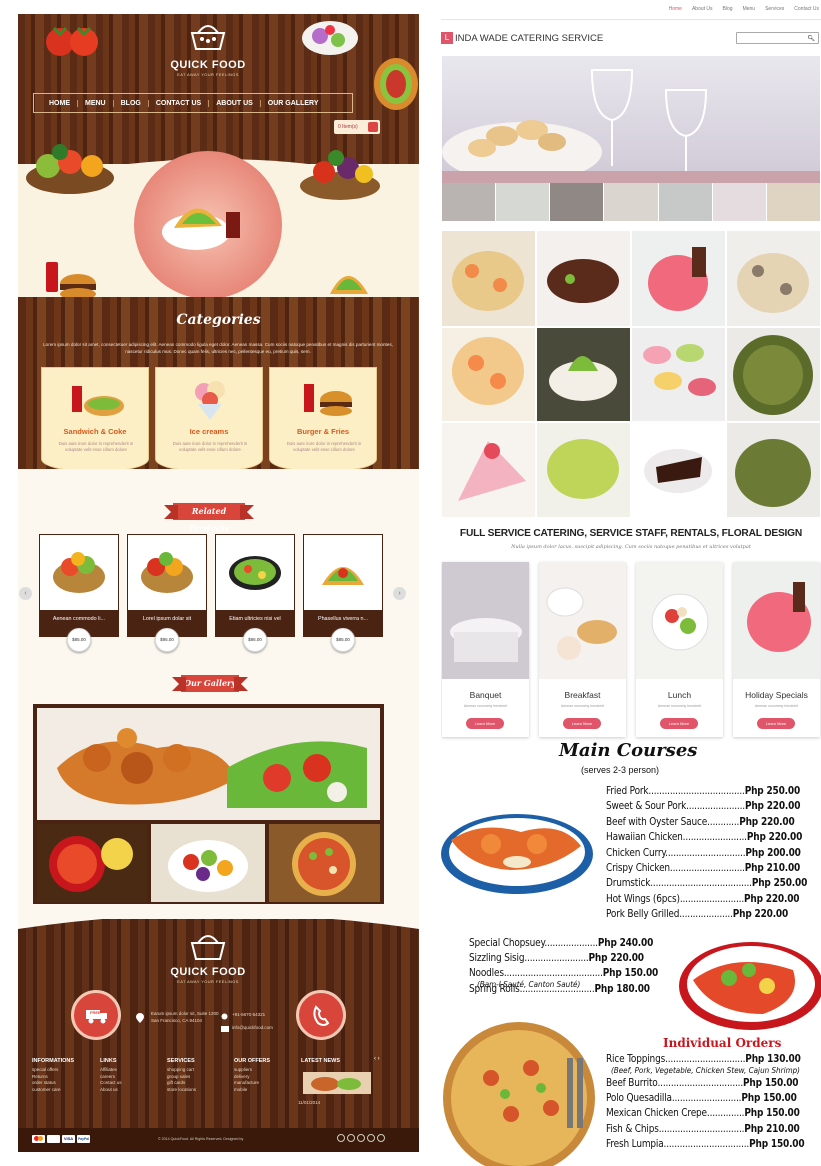  I want to click on footer-col-title: OUR OFFERS, so click(252, 1061).